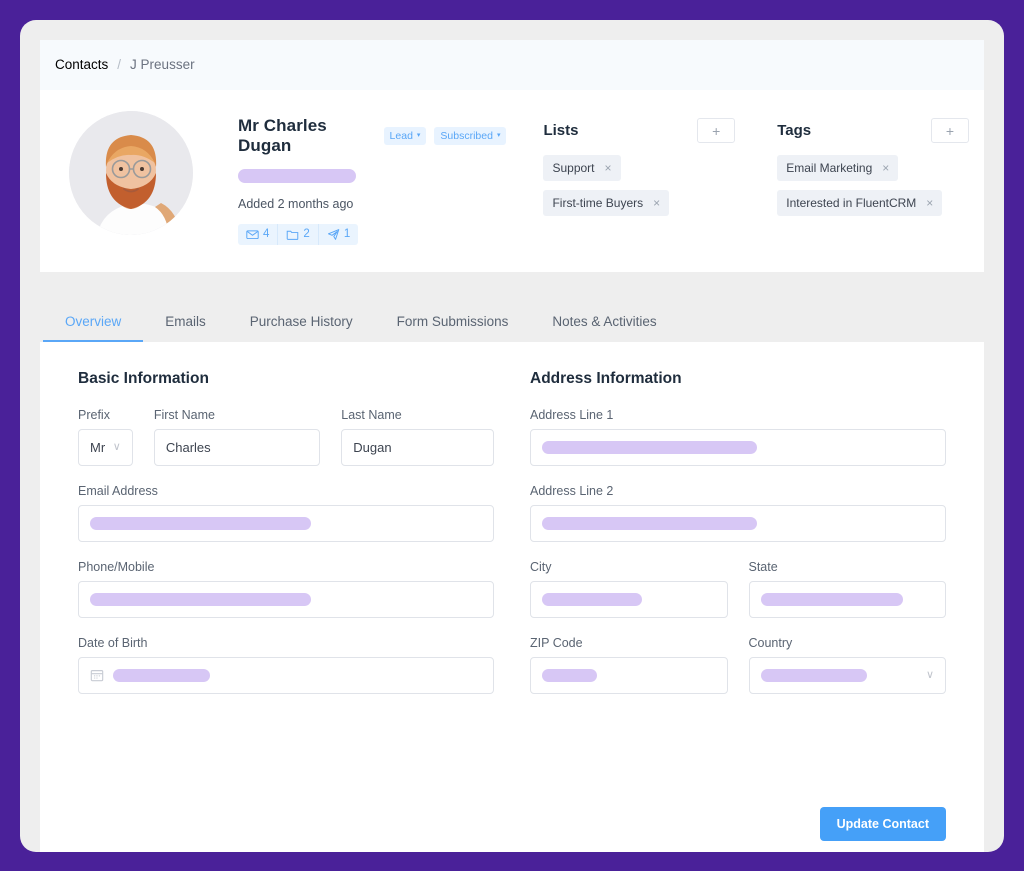 The height and width of the screenshot is (871, 1024). Describe the element at coordinates (598, 202) in the screenshot. I see `list-chip-label: First-time Buyers` at that location.